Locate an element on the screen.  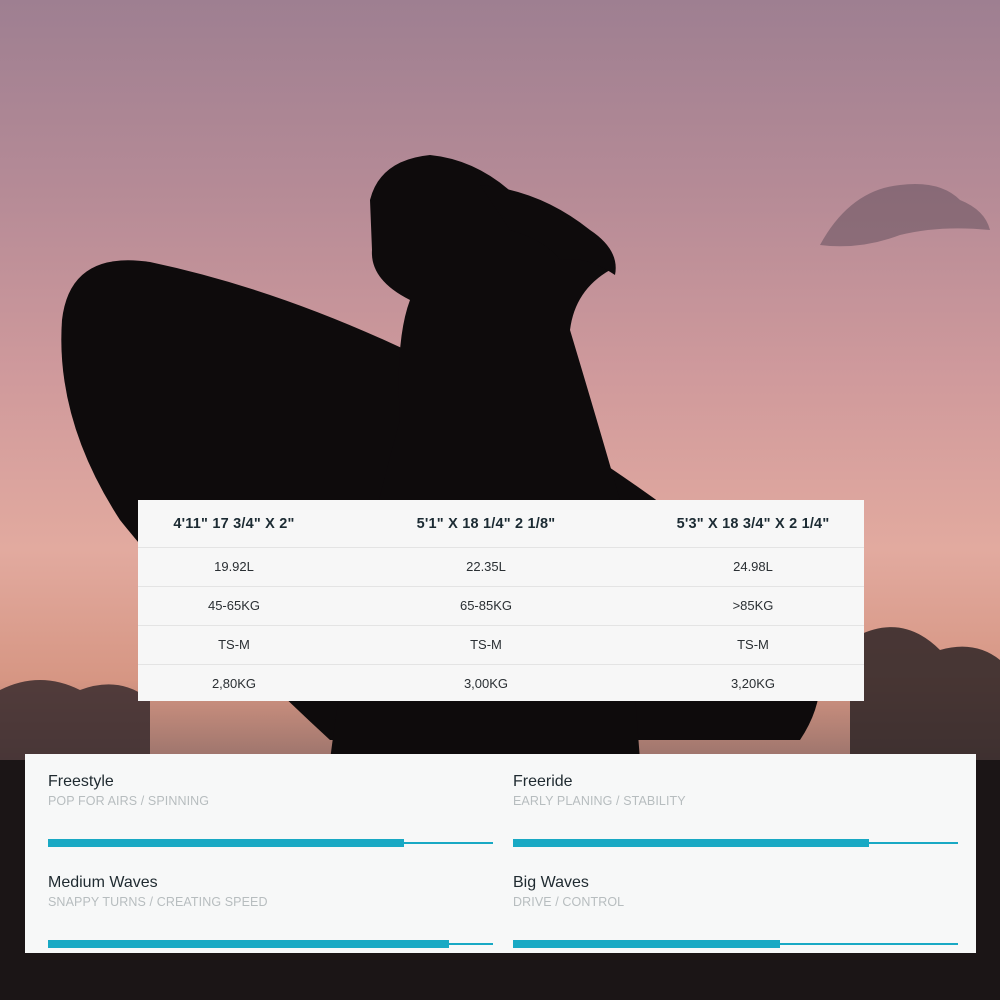
rating-name: Medium Waves is located at coordinates (103, 882).